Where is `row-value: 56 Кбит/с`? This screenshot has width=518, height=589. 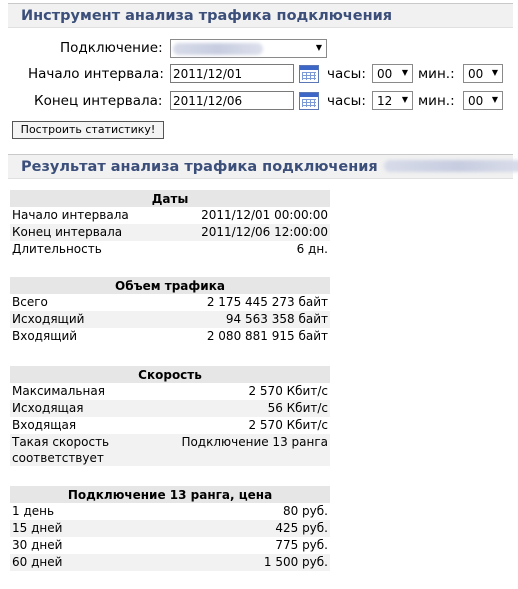
row-value: 56 Кбит/с is located at coordinates (247, 408).